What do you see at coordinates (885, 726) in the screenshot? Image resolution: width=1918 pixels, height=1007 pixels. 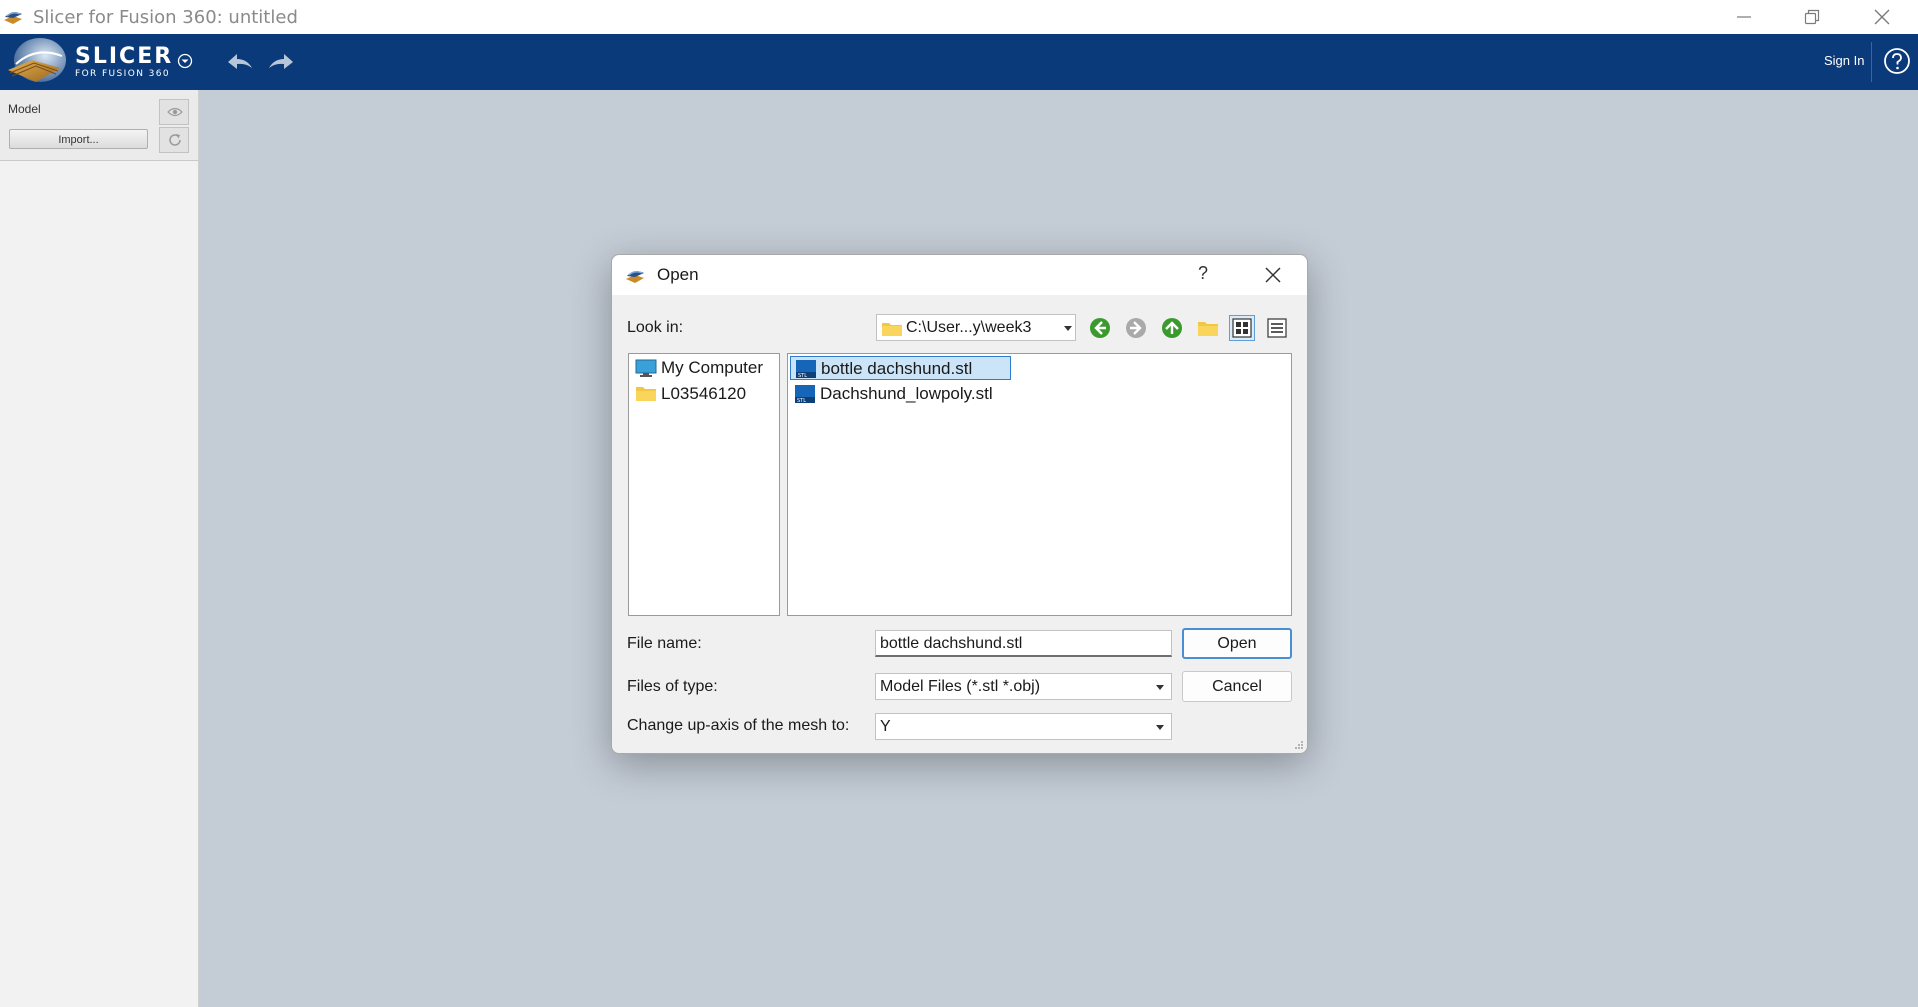 I see `up-axis-value: Y` at bounding box center [885, 726].